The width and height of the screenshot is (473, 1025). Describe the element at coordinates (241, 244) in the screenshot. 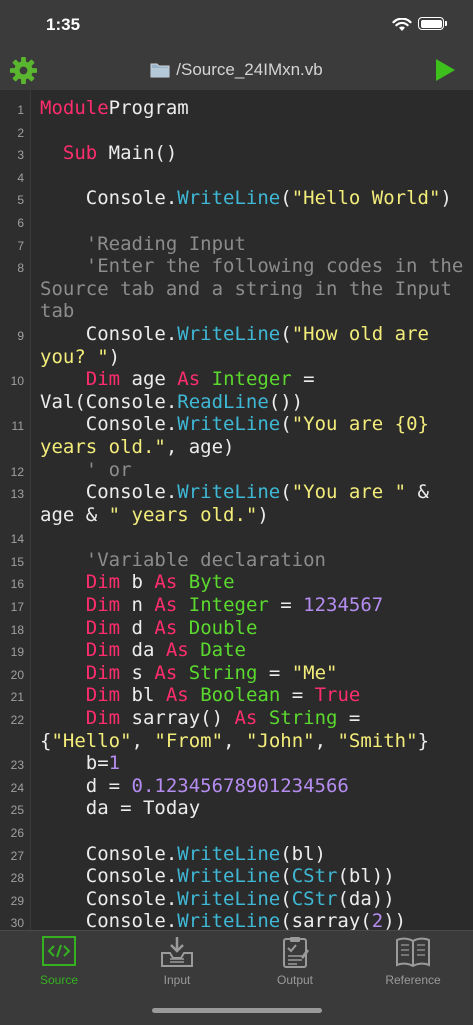

I see `code-line: 7 'Reading Input` at that location.